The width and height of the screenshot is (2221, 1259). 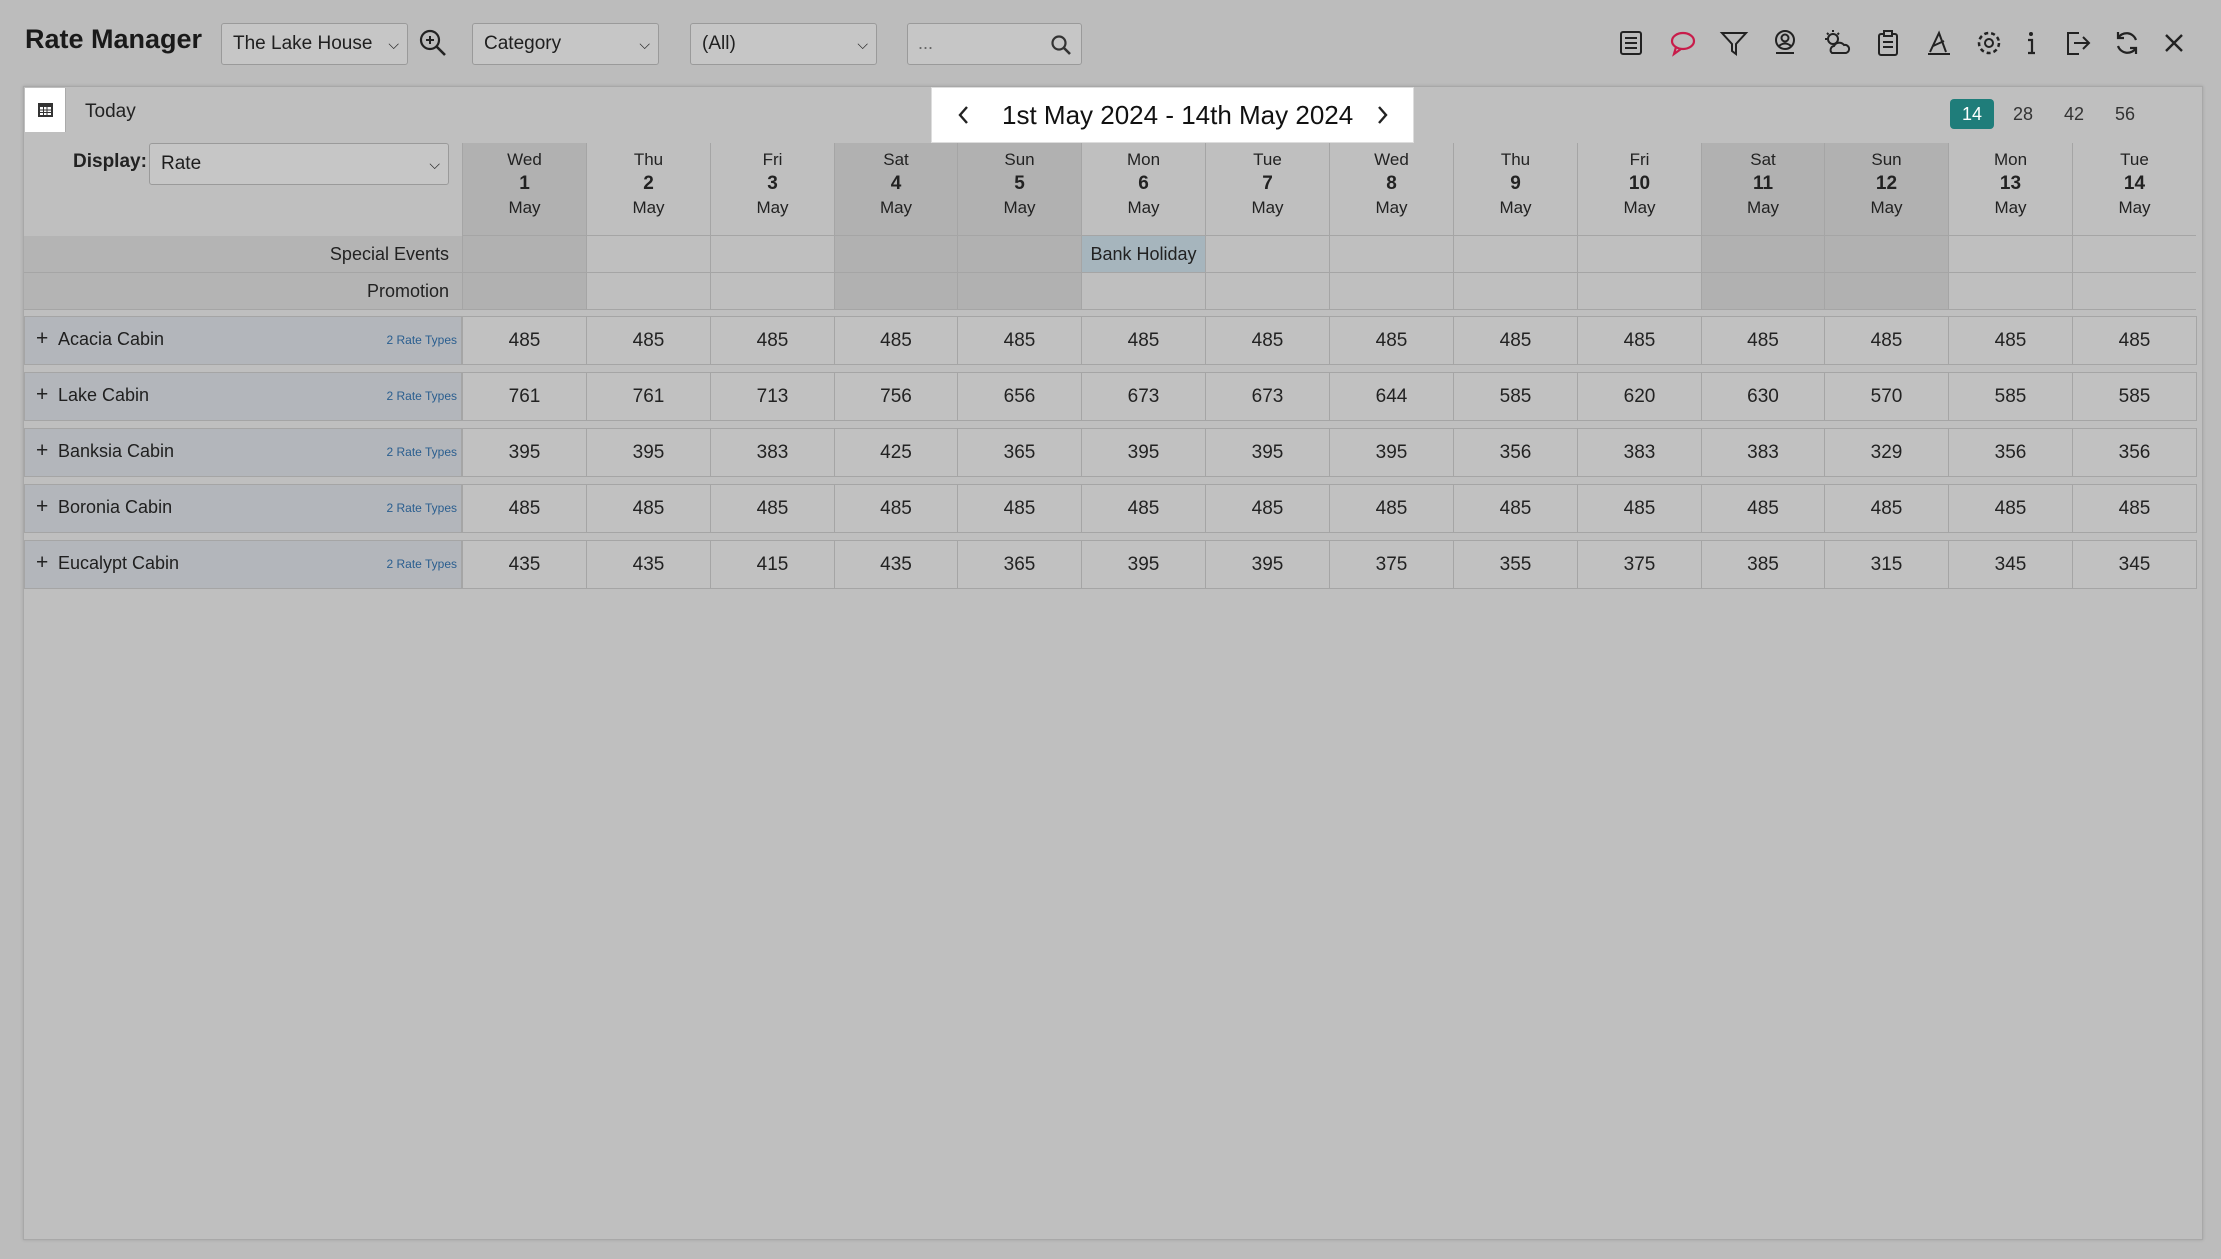 I want to click on refresh-icon, so click(x=2127, y=43).